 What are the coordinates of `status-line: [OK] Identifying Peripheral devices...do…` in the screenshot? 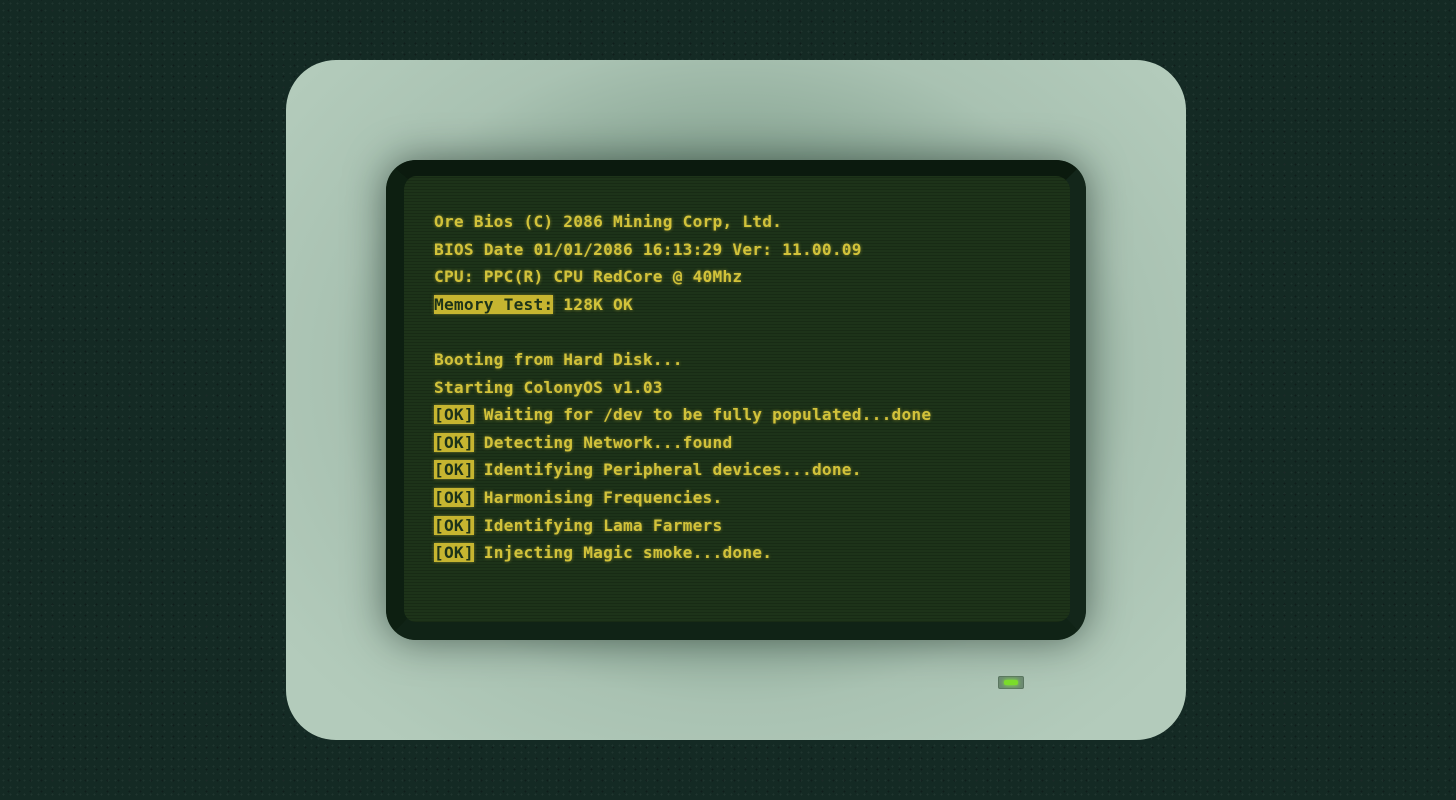 It's located at (682, 470).